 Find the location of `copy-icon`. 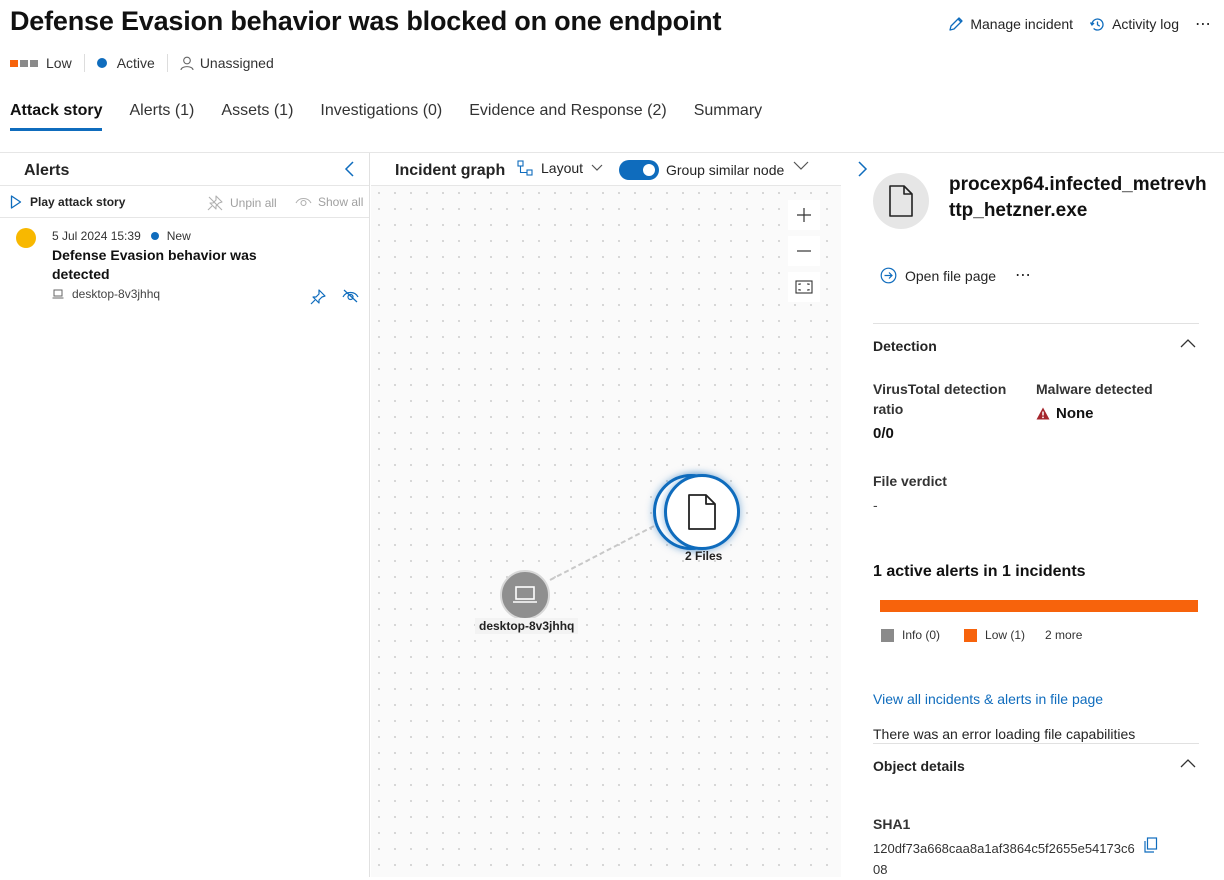

copy-icon is located at coordinates (1150, 845).